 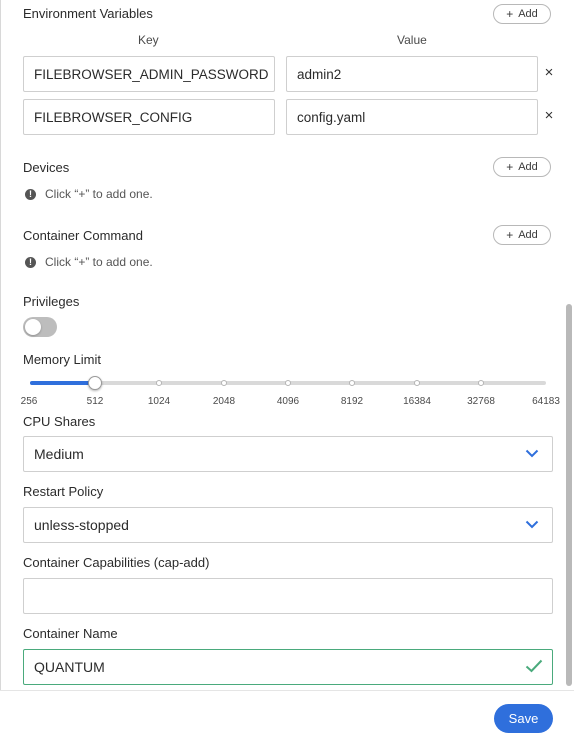 I want to click on memory-tick-label: 32768, so click(x=481, y=401).